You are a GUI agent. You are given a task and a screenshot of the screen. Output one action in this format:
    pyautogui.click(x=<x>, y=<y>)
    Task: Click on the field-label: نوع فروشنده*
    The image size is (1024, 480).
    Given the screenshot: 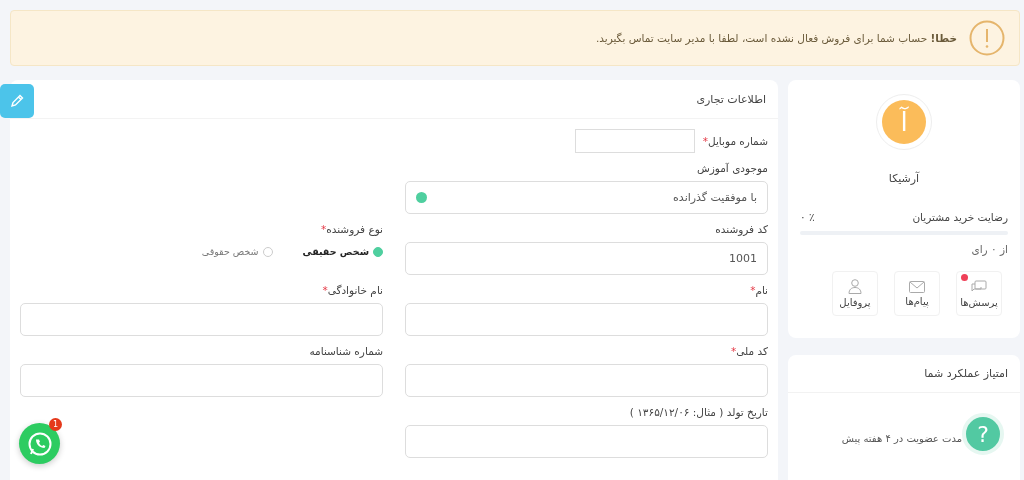 What is the action you would take?
    pyautogui.click(x=351, y=229)
    